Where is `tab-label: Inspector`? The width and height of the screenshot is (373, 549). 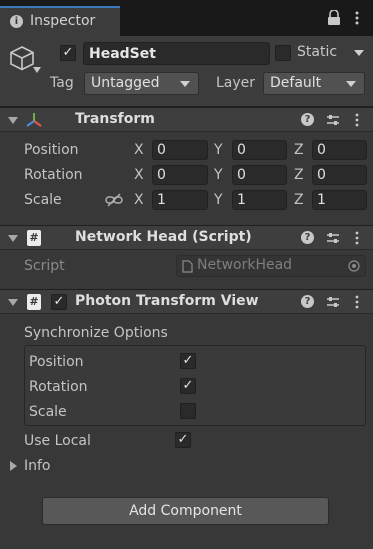 tab-label: Inspector is located at coordinates (63, 21).